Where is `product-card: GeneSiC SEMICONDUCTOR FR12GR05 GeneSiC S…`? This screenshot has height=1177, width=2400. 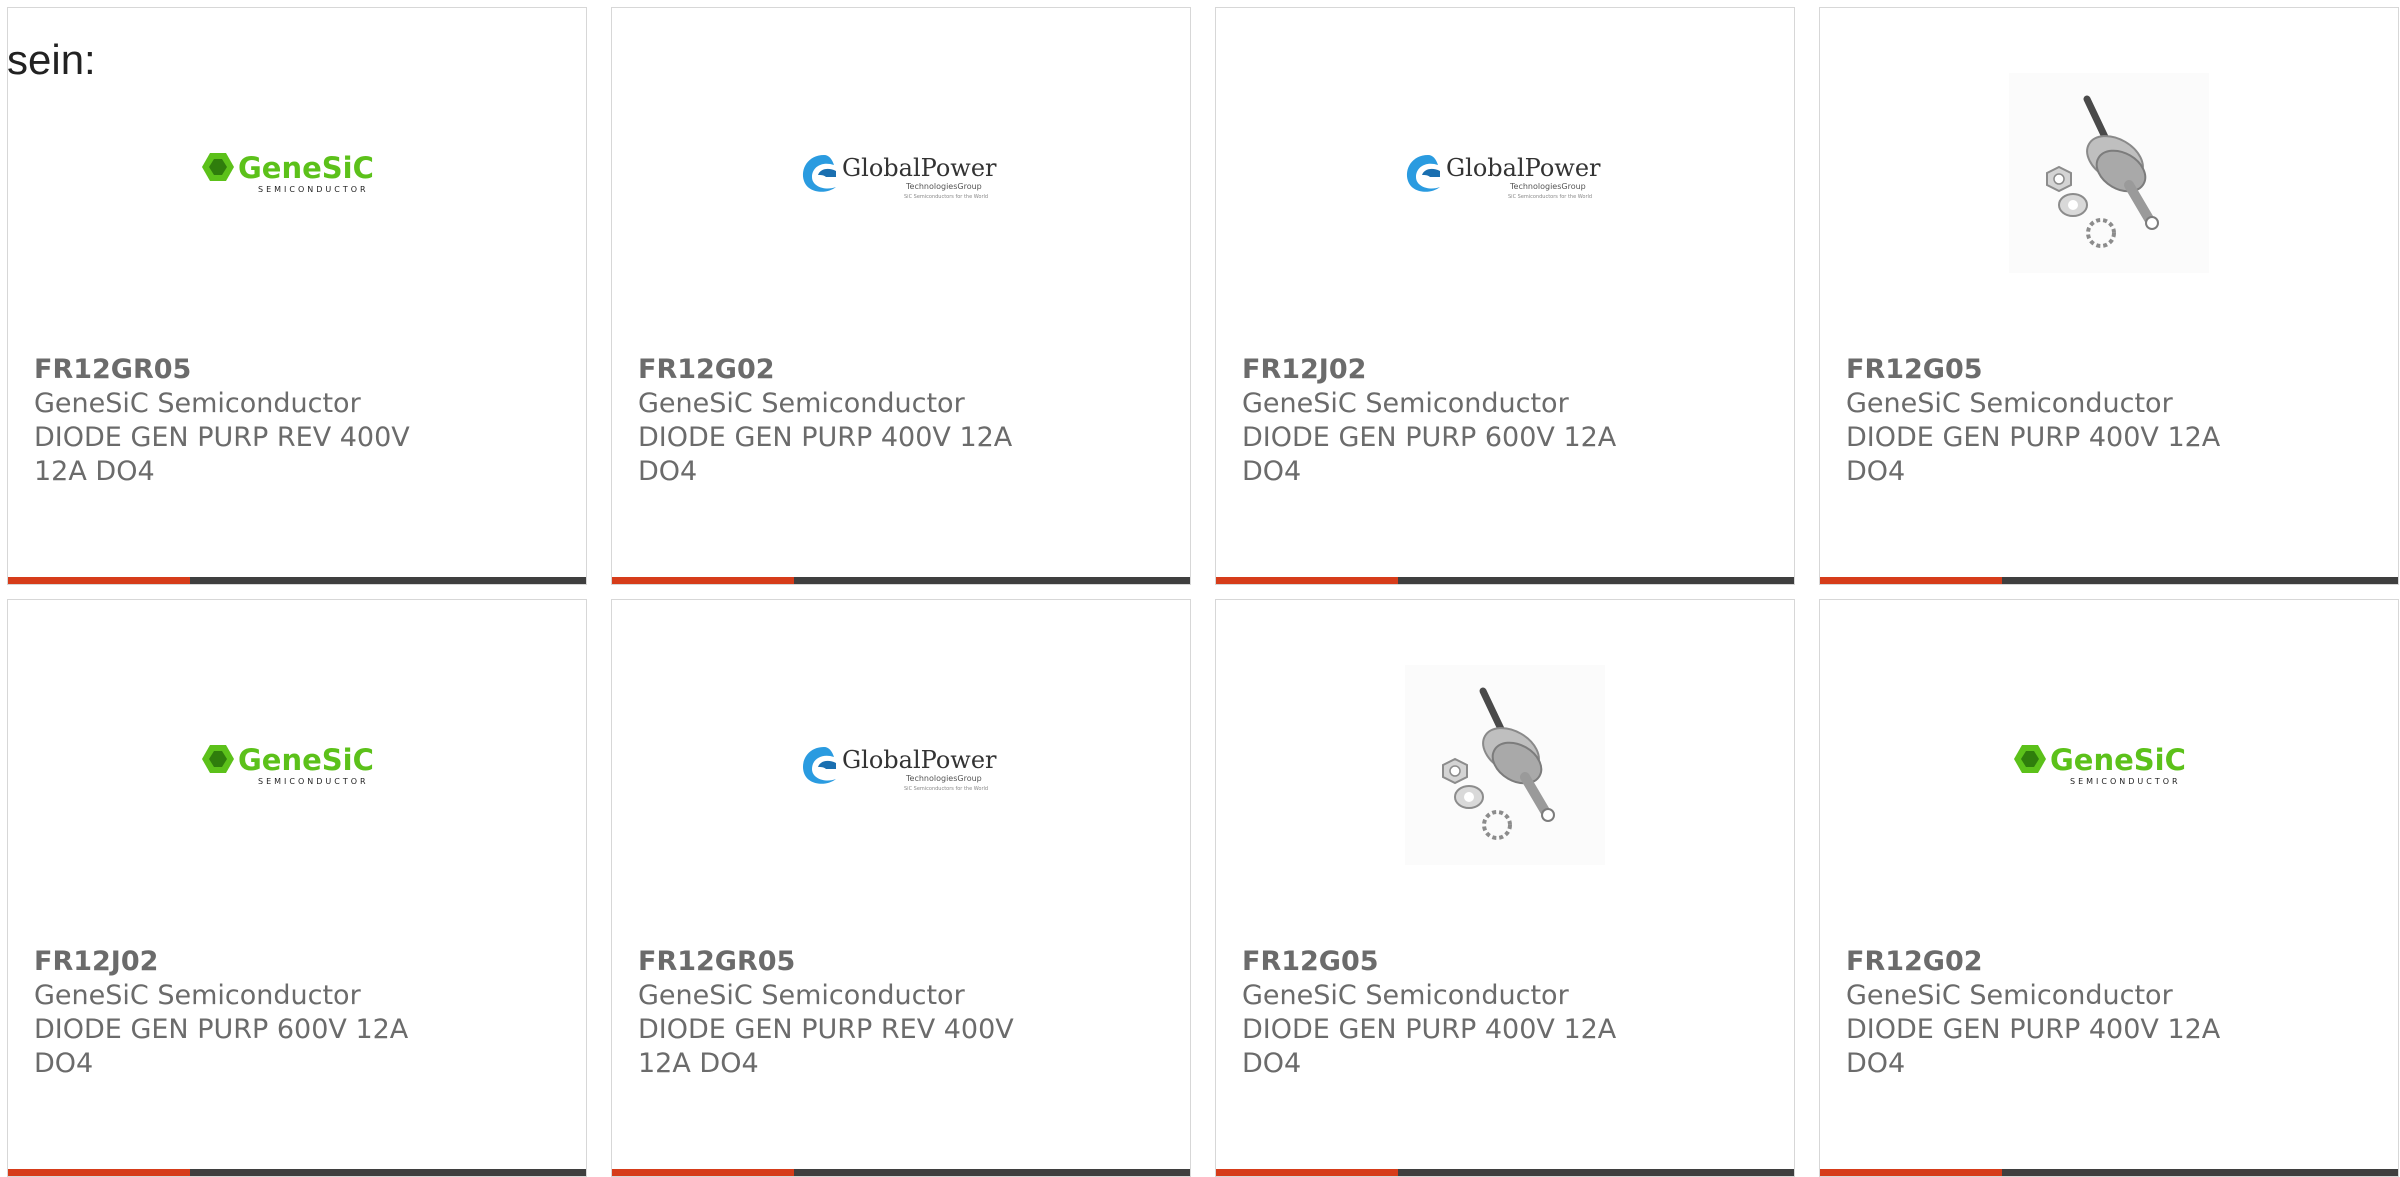 product-card: GeneSiC SEMICONDUCTOR FR12GR05 GeneSiC S… is located at coordinates (297, 296).